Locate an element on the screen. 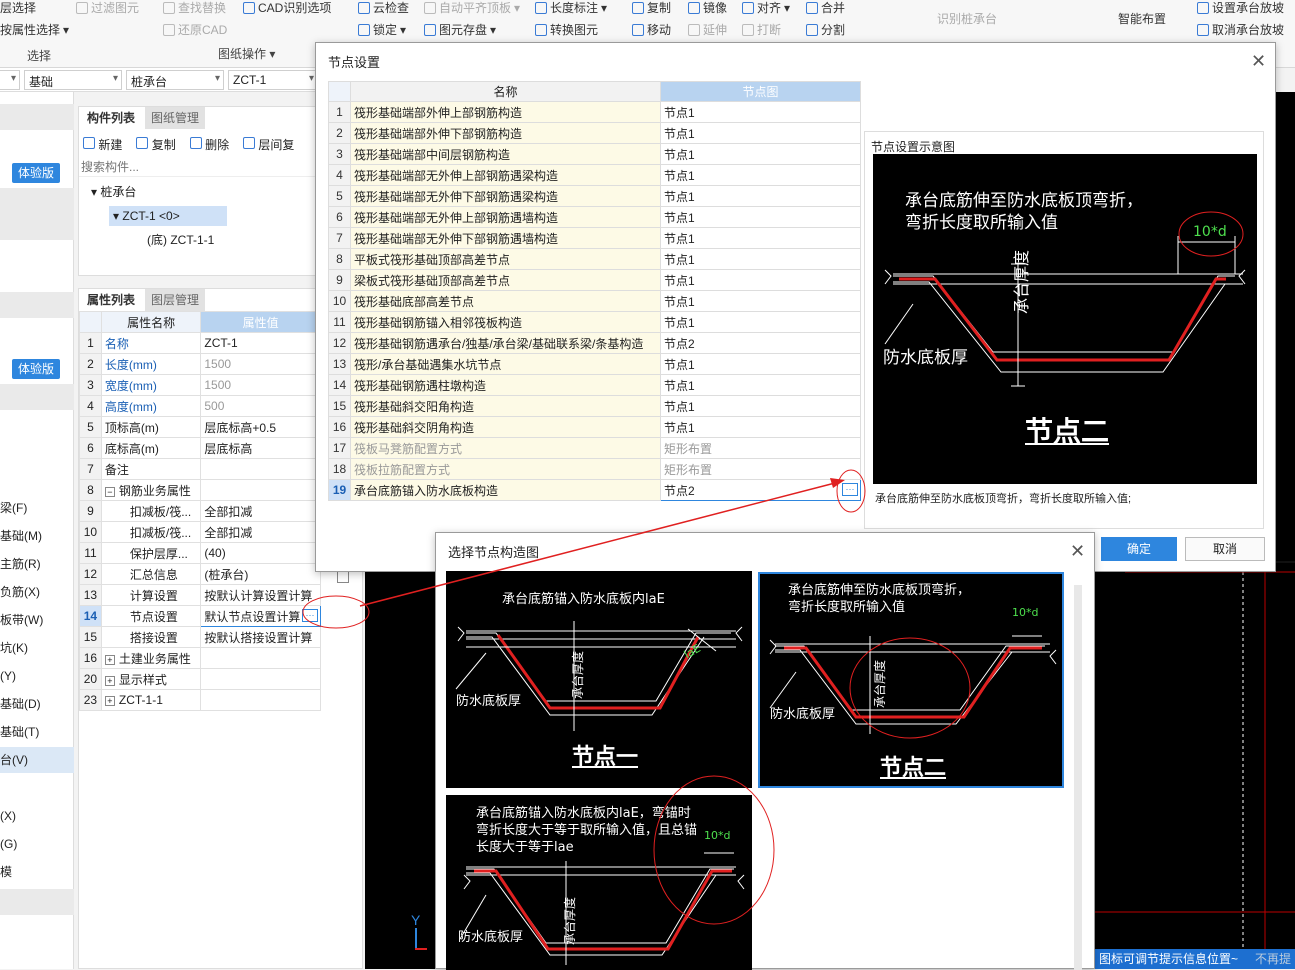 The height and width of the screenshot is (970, 1295). node-row: 19 承台底筋锚入防水底板构造 节点2 ··· is located at coordinates (594, 490).